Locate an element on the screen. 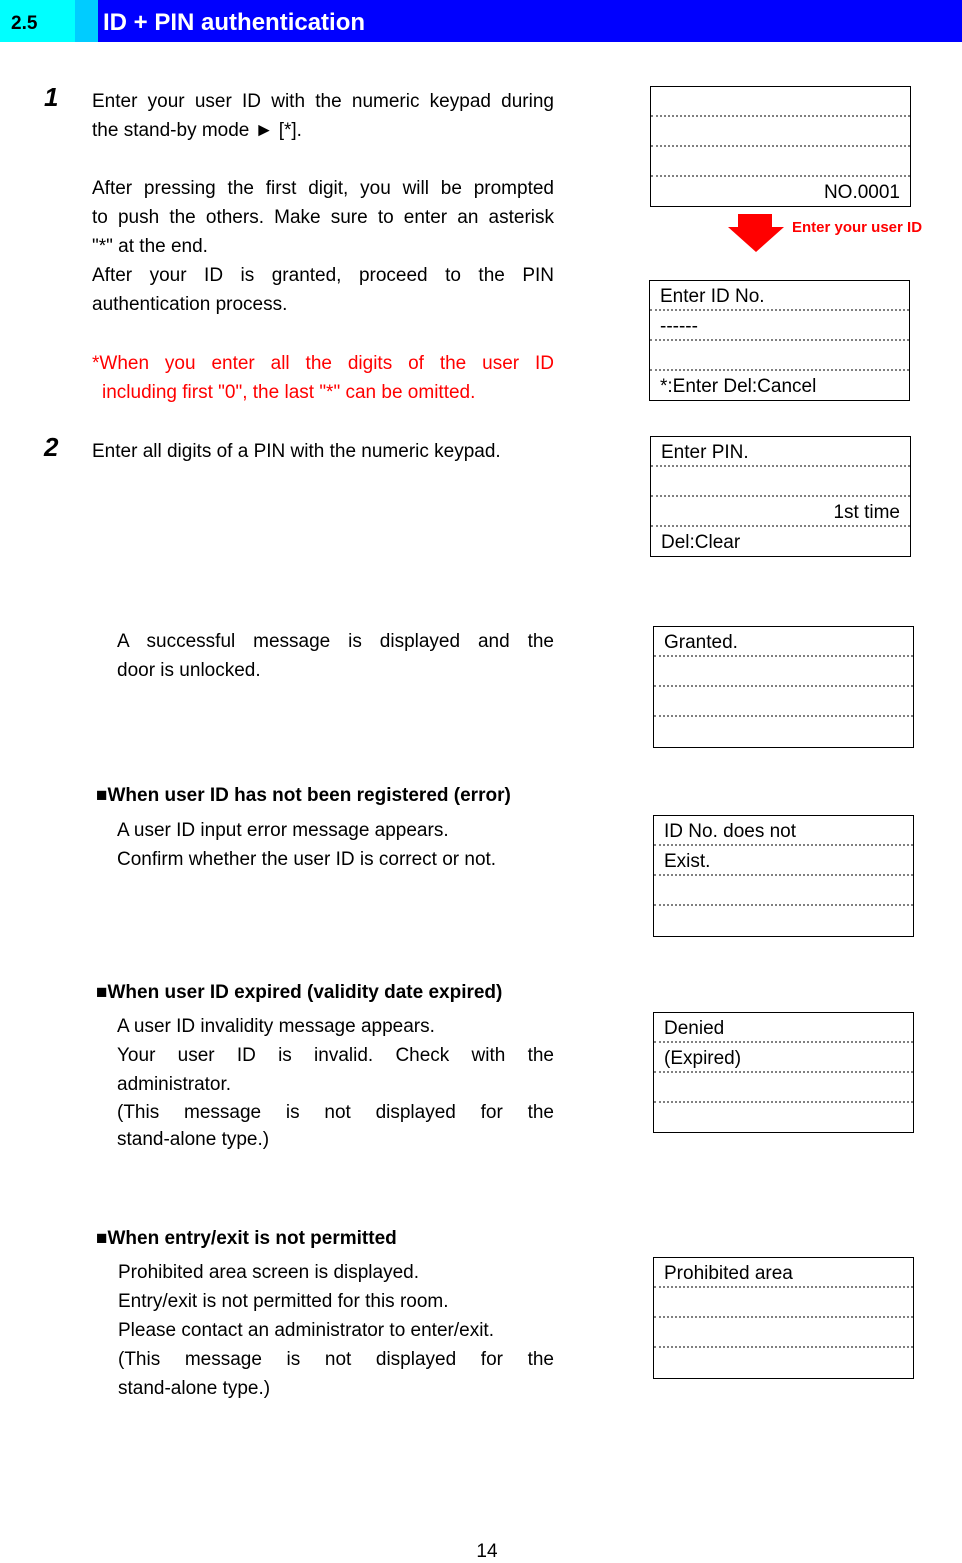 This screenshot has height=1563, width=962. lcd-row: Del:Clear is located at coordinates (701, 542).